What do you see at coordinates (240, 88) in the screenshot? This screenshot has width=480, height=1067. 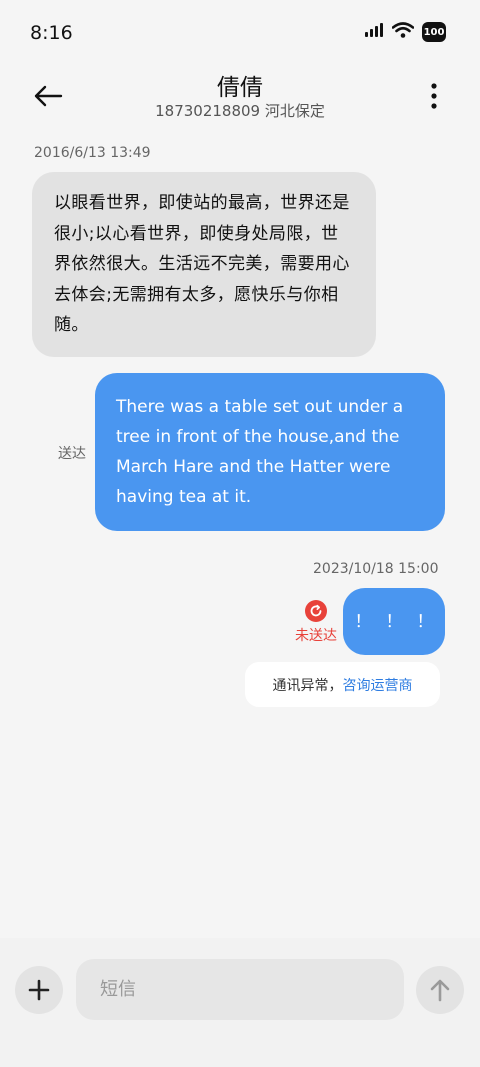 I see `contact-name: 倩倩` at bounding box center [240, 88].